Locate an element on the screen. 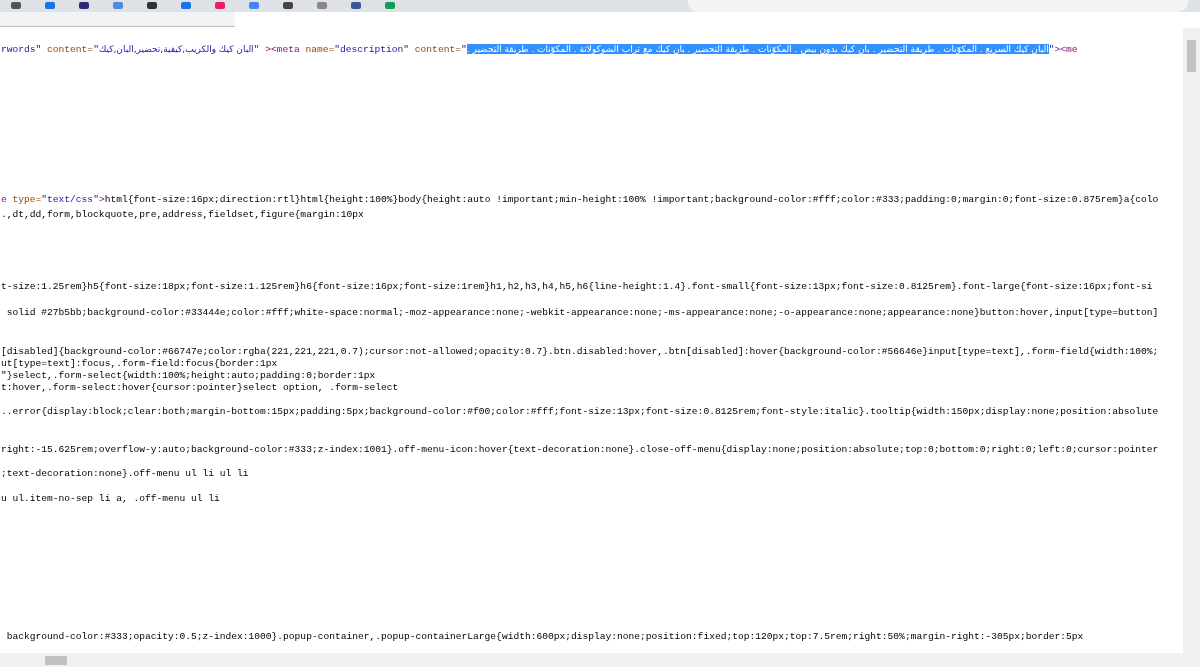 This screenshot has width=1200, height=667. source-code: t-size:1.25rem}h5{font-size:18px;font-size:1.125rem}h6{font-size:16px;font-size:1rem}h1,h2,h3,h4,h5,h6{line-height:1.4}.font-small{font-size:13px;font-size:0.8125rem}.font-large{font-size:16px;font-si is located at coordinates (577, 286).